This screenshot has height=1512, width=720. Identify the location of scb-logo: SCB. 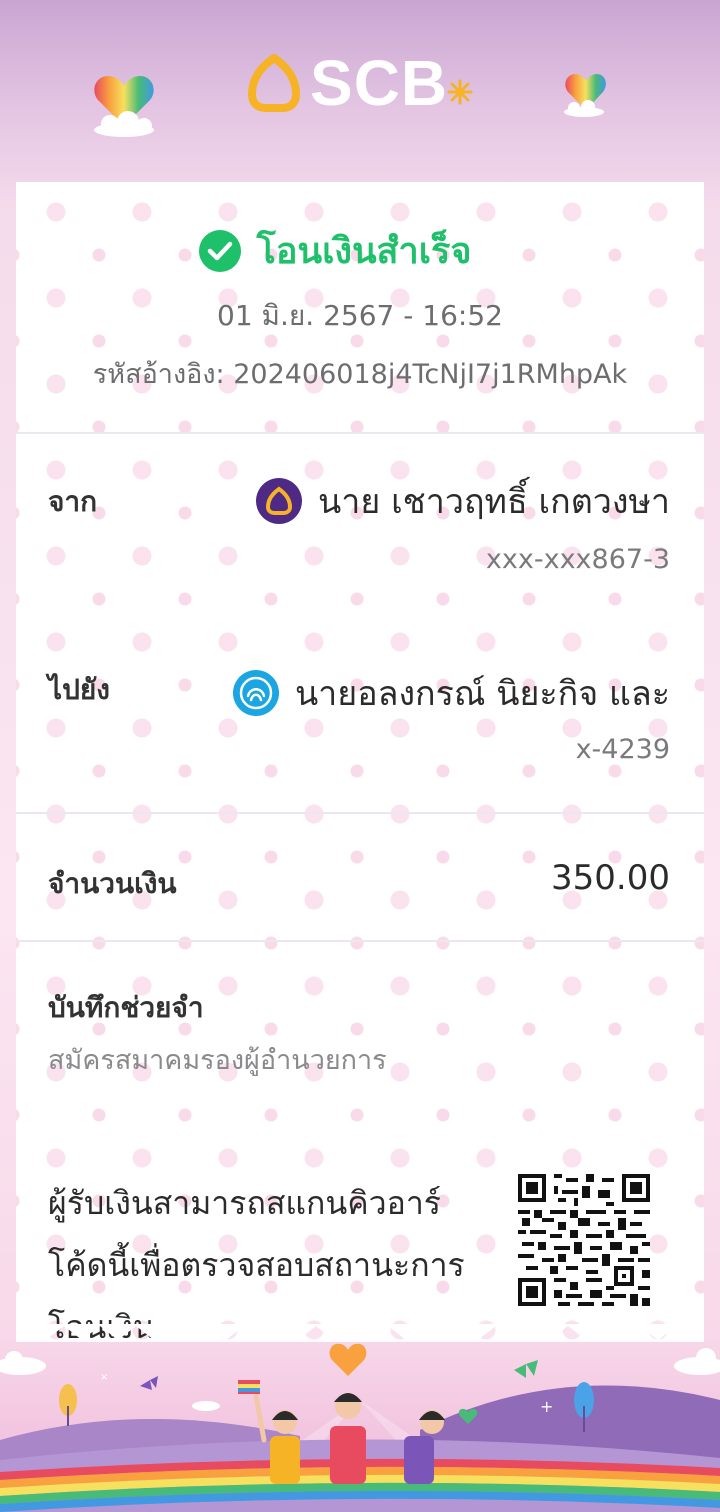
(359, 83).